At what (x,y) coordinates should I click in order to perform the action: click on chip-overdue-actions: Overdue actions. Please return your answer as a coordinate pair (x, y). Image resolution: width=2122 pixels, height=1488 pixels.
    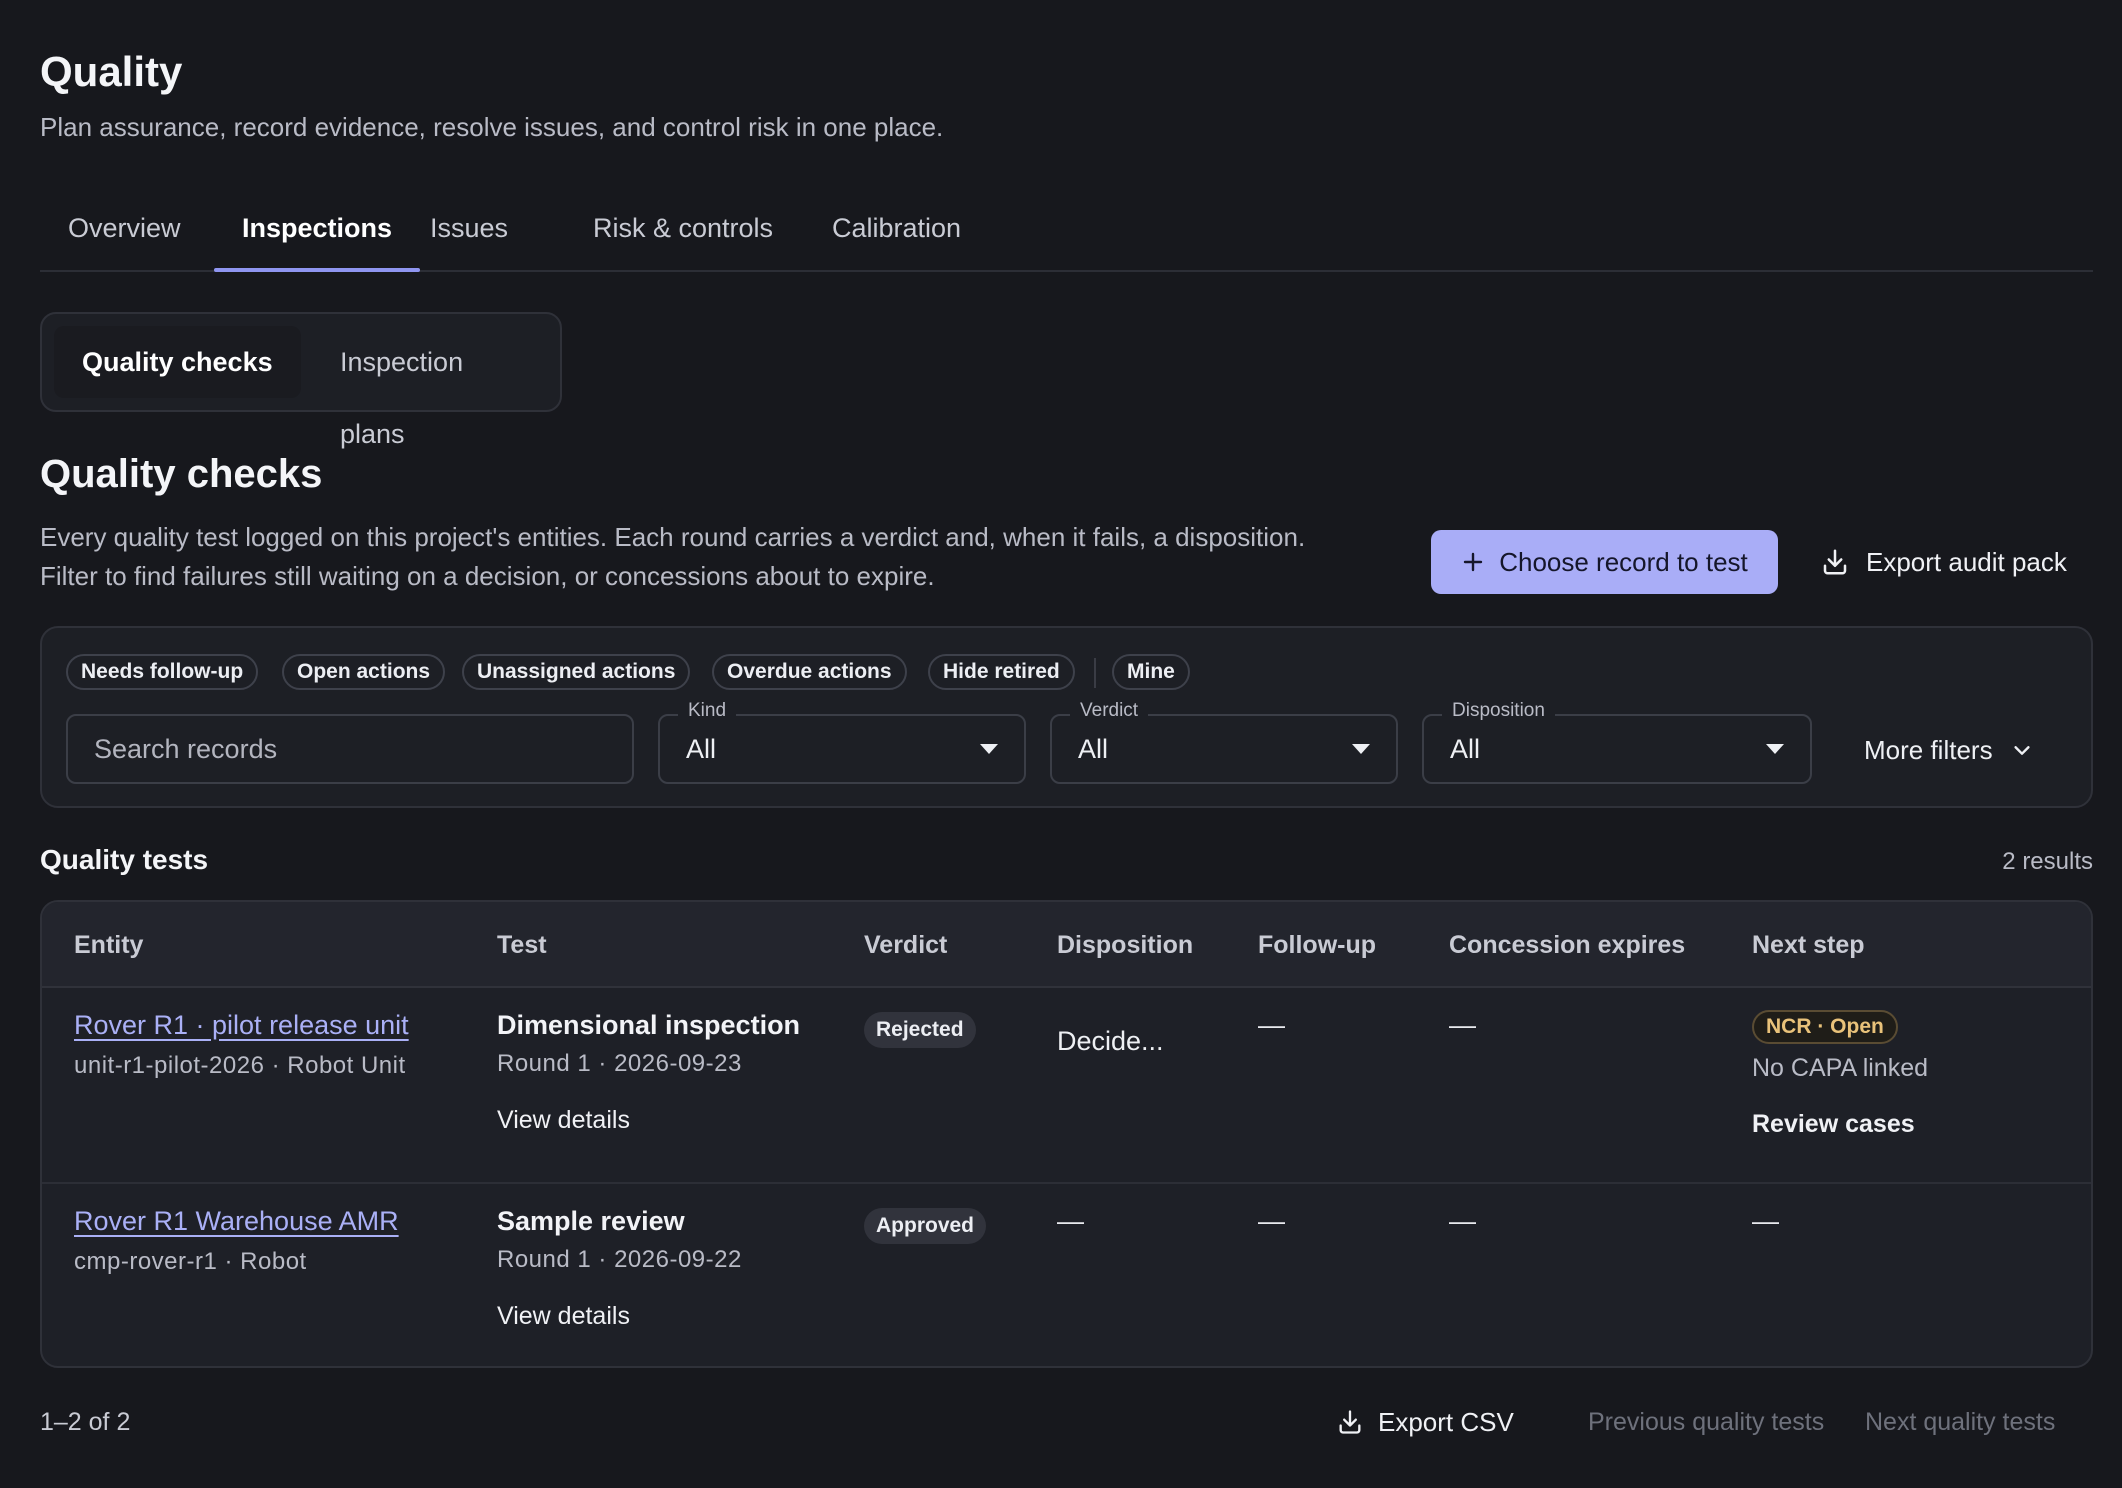
    Looking at the image, I should click on (809, 672).